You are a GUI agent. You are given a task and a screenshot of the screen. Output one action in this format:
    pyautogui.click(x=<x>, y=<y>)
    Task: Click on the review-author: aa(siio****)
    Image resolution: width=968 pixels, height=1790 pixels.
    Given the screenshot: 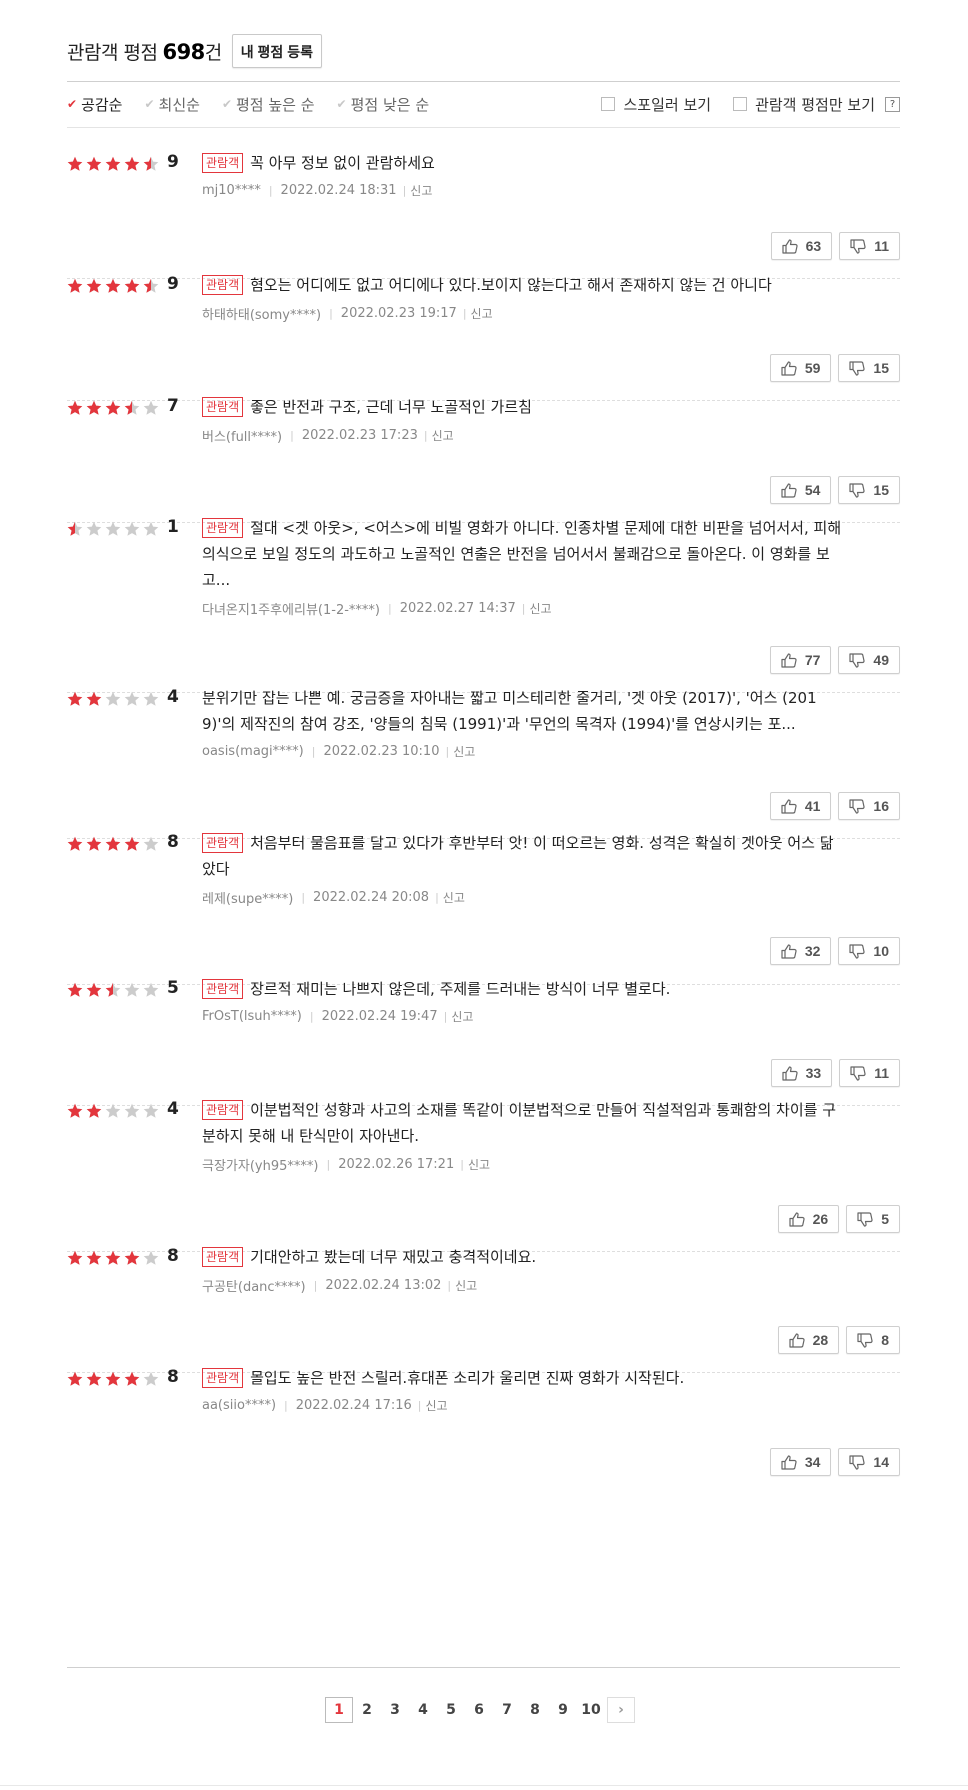 What is the action you would take?
    pyautogui.click(x=239, y=1405)
    